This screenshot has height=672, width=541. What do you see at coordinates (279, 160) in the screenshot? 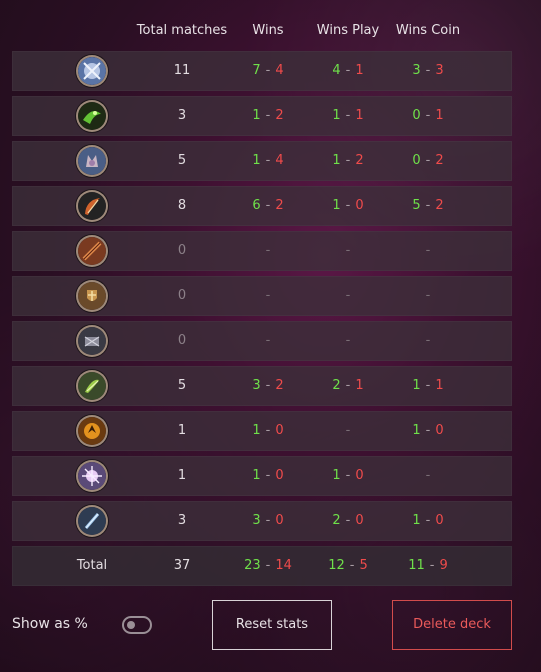
I see `loss-count: 4` at bounding box center [279, 160].